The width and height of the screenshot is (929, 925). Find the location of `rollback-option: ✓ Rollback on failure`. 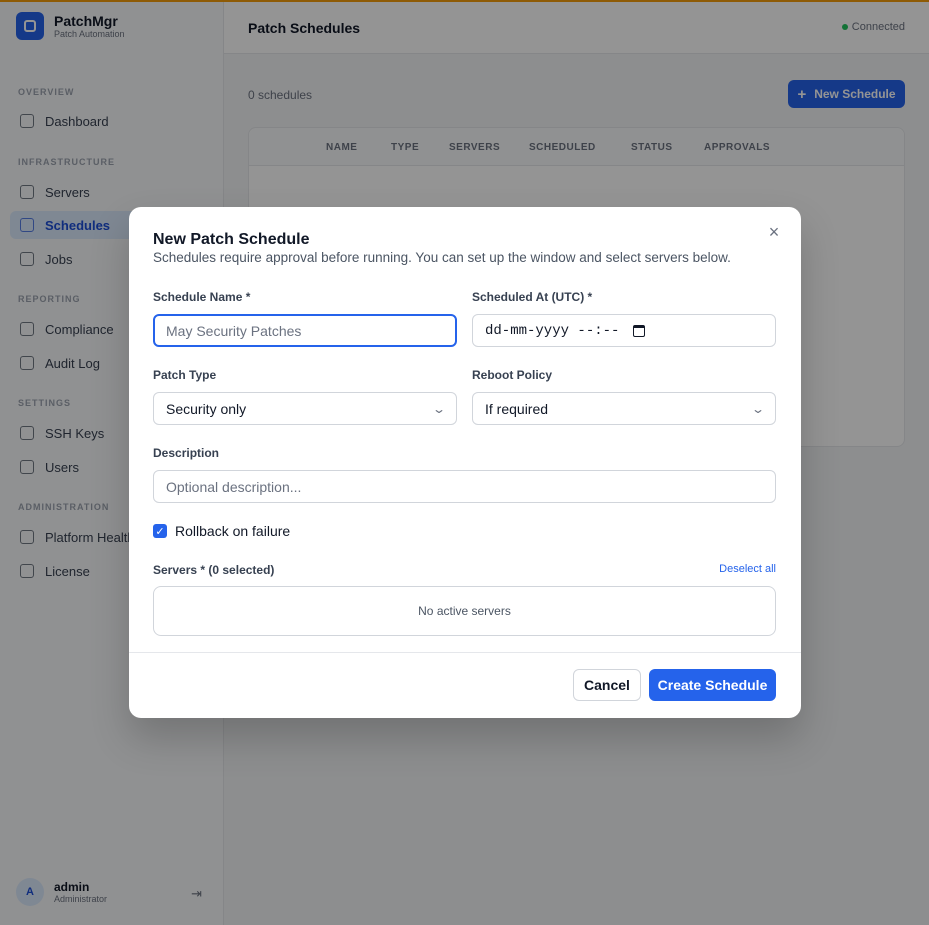

rollback-option: ✓ Rollback on failure is located at coordinates (221, 531).